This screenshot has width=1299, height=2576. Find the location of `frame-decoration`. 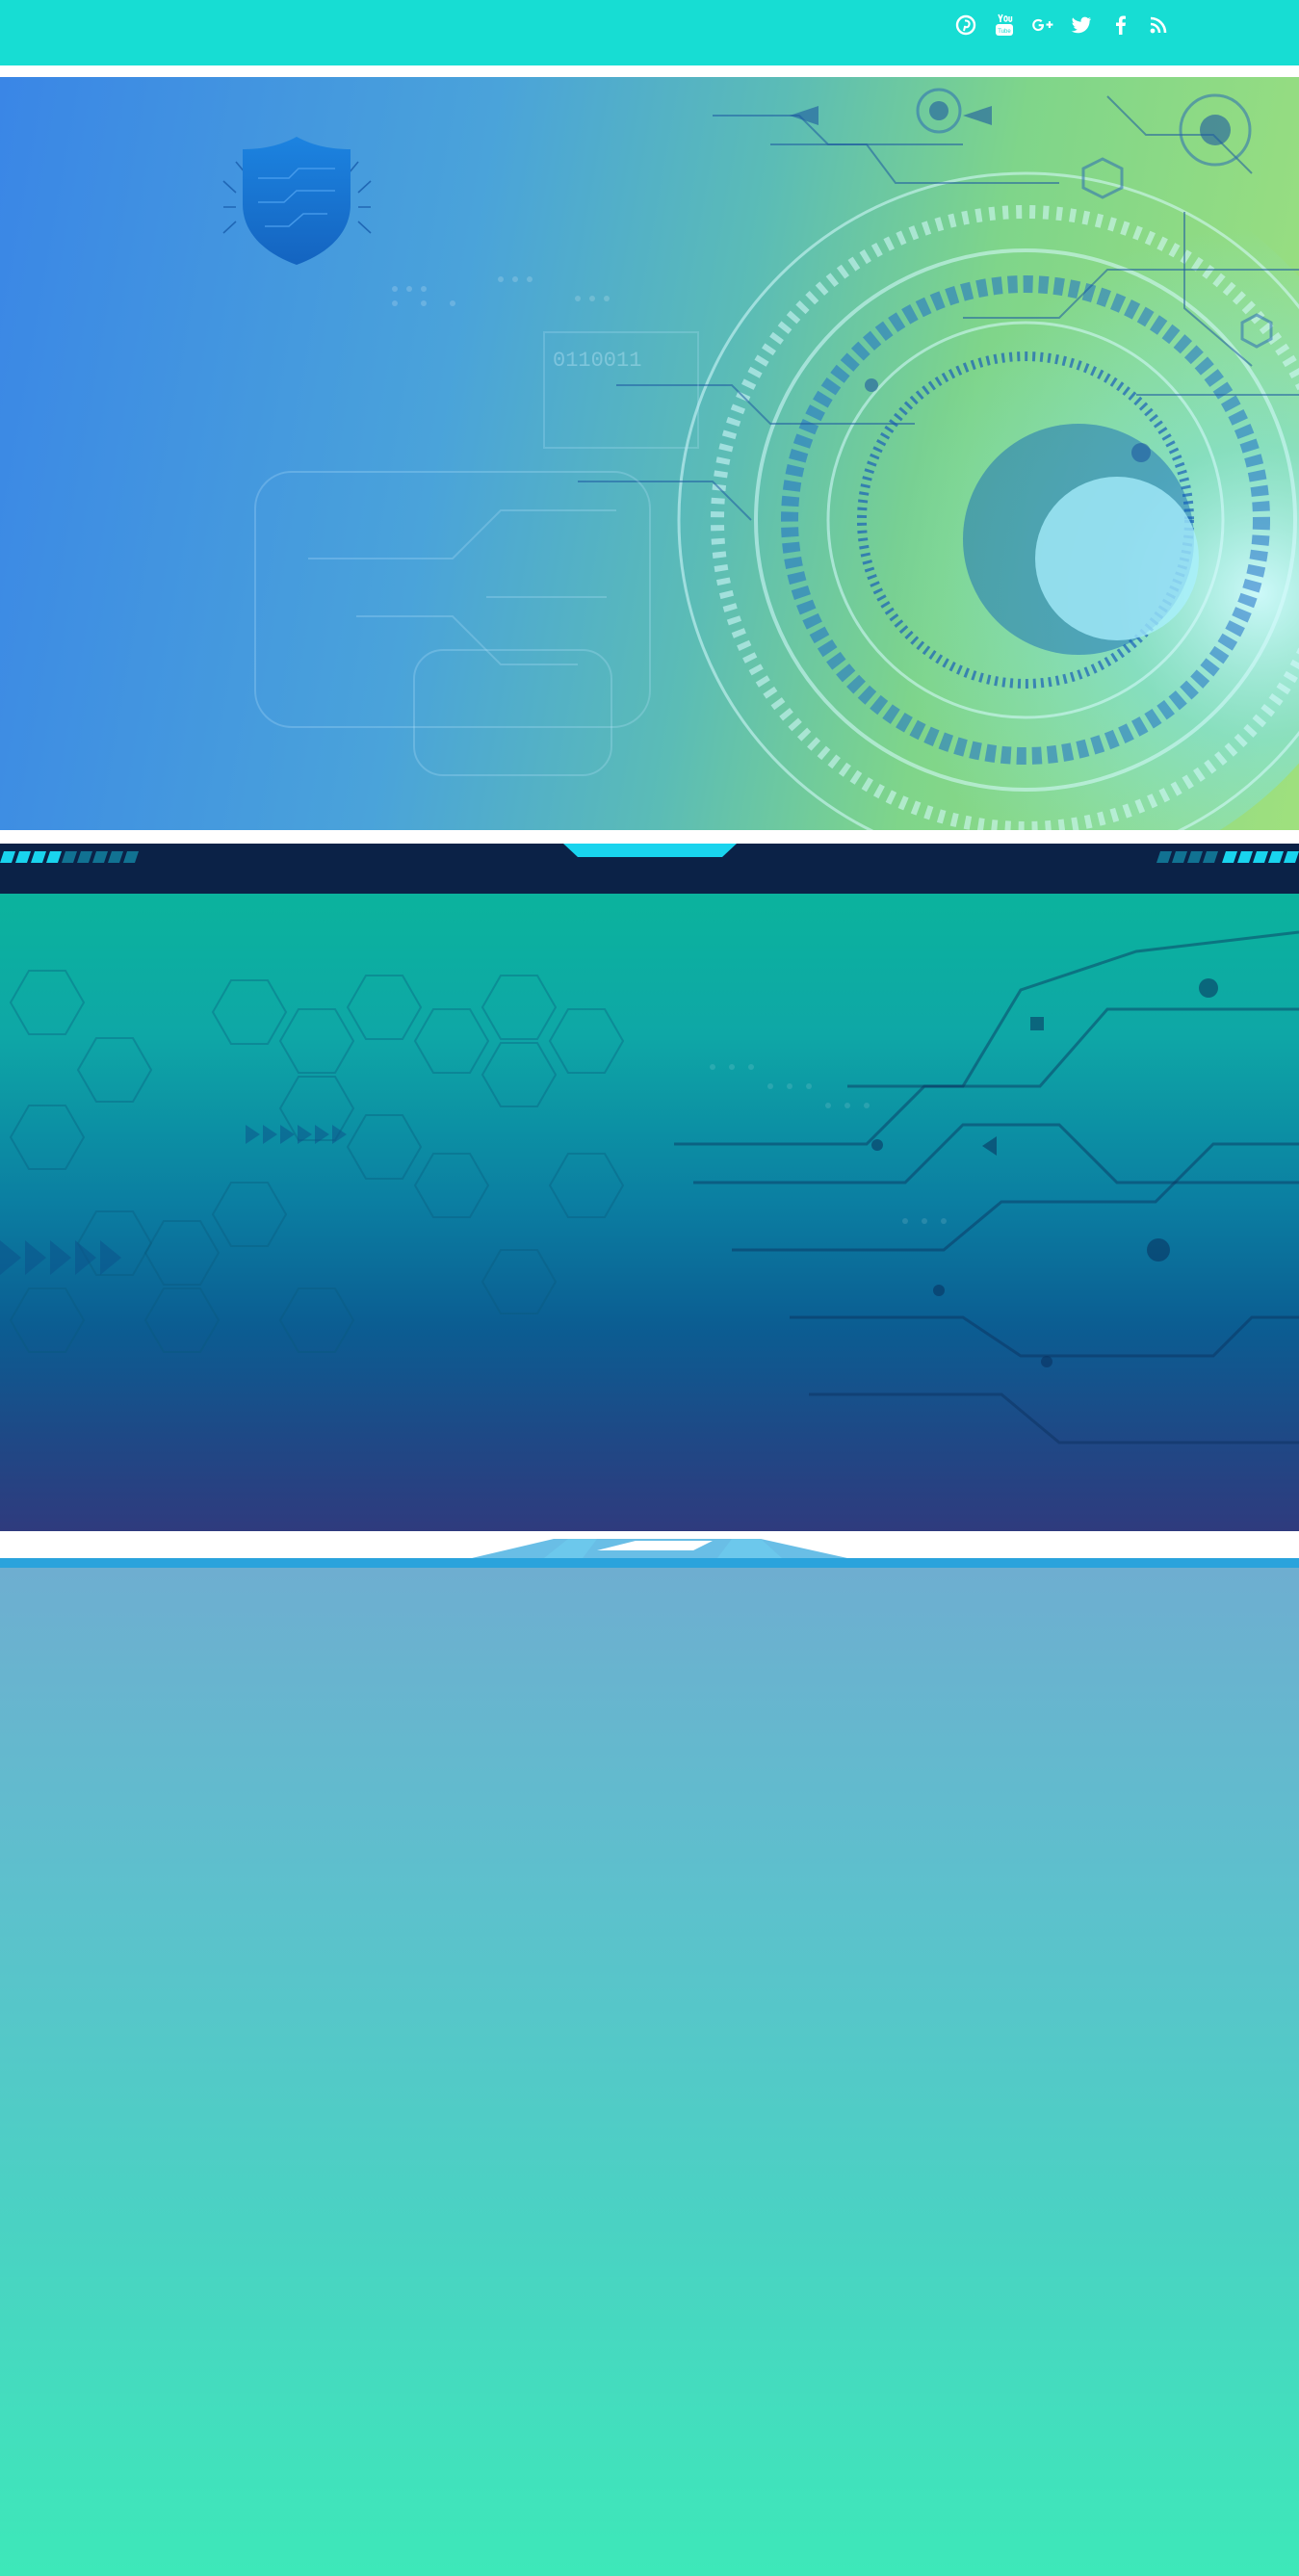

frame-decoration is located at coordinates (649, 853).